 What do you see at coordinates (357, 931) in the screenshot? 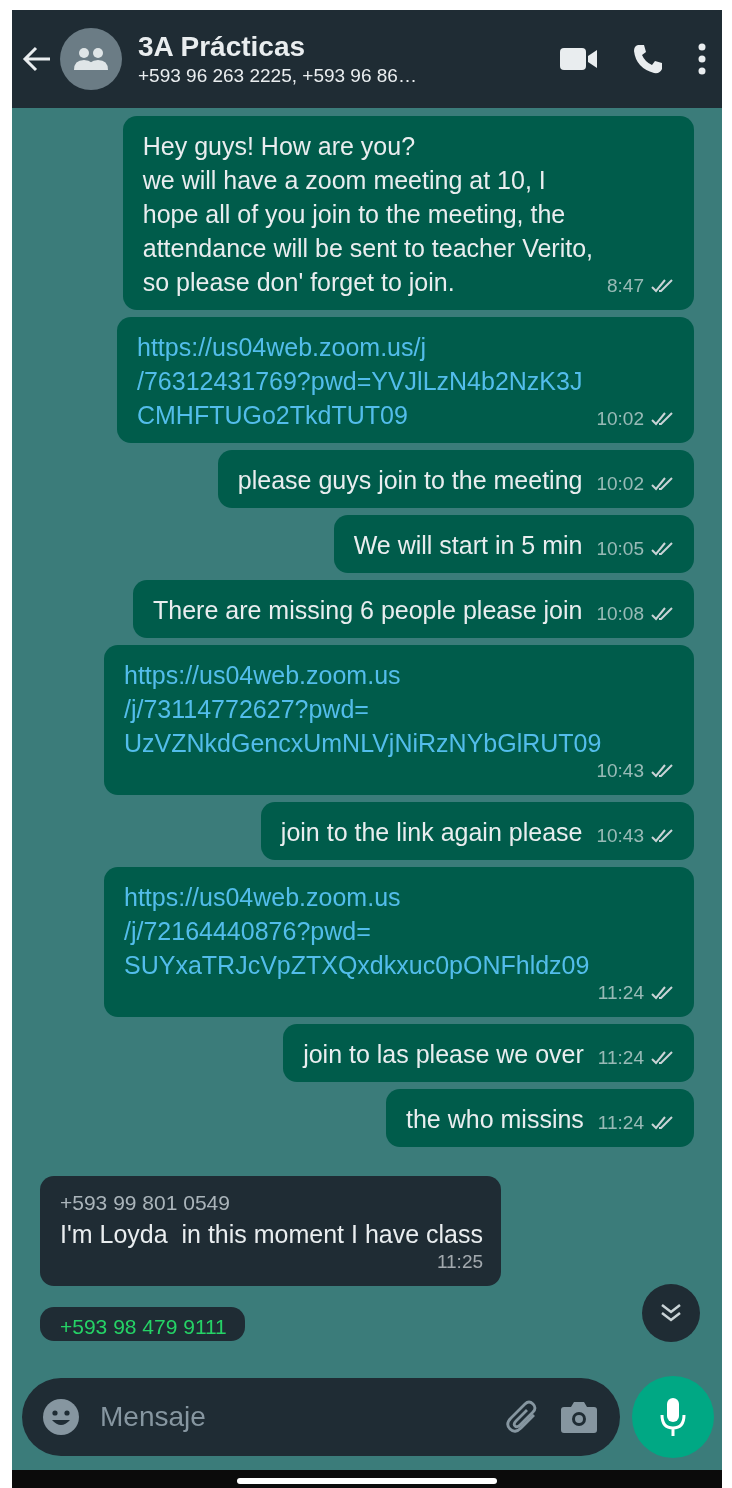
I see `message-link: https://us04web.zoom.us /j/72164440876?pwd= SUYxaTRJcVpZTXQxdkxuc0pONFhldz09` at bounding box center [357, 931].